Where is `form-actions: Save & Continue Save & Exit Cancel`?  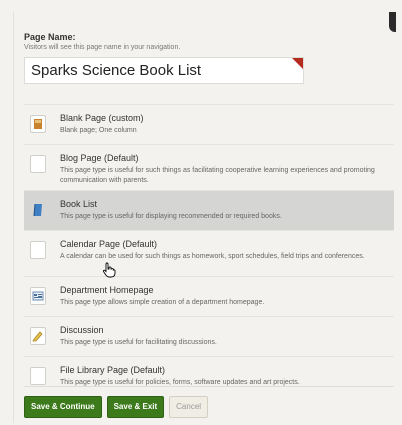
form-actions: Save & Continue Save & Exit Cancel is located at coordinates (116, 407).